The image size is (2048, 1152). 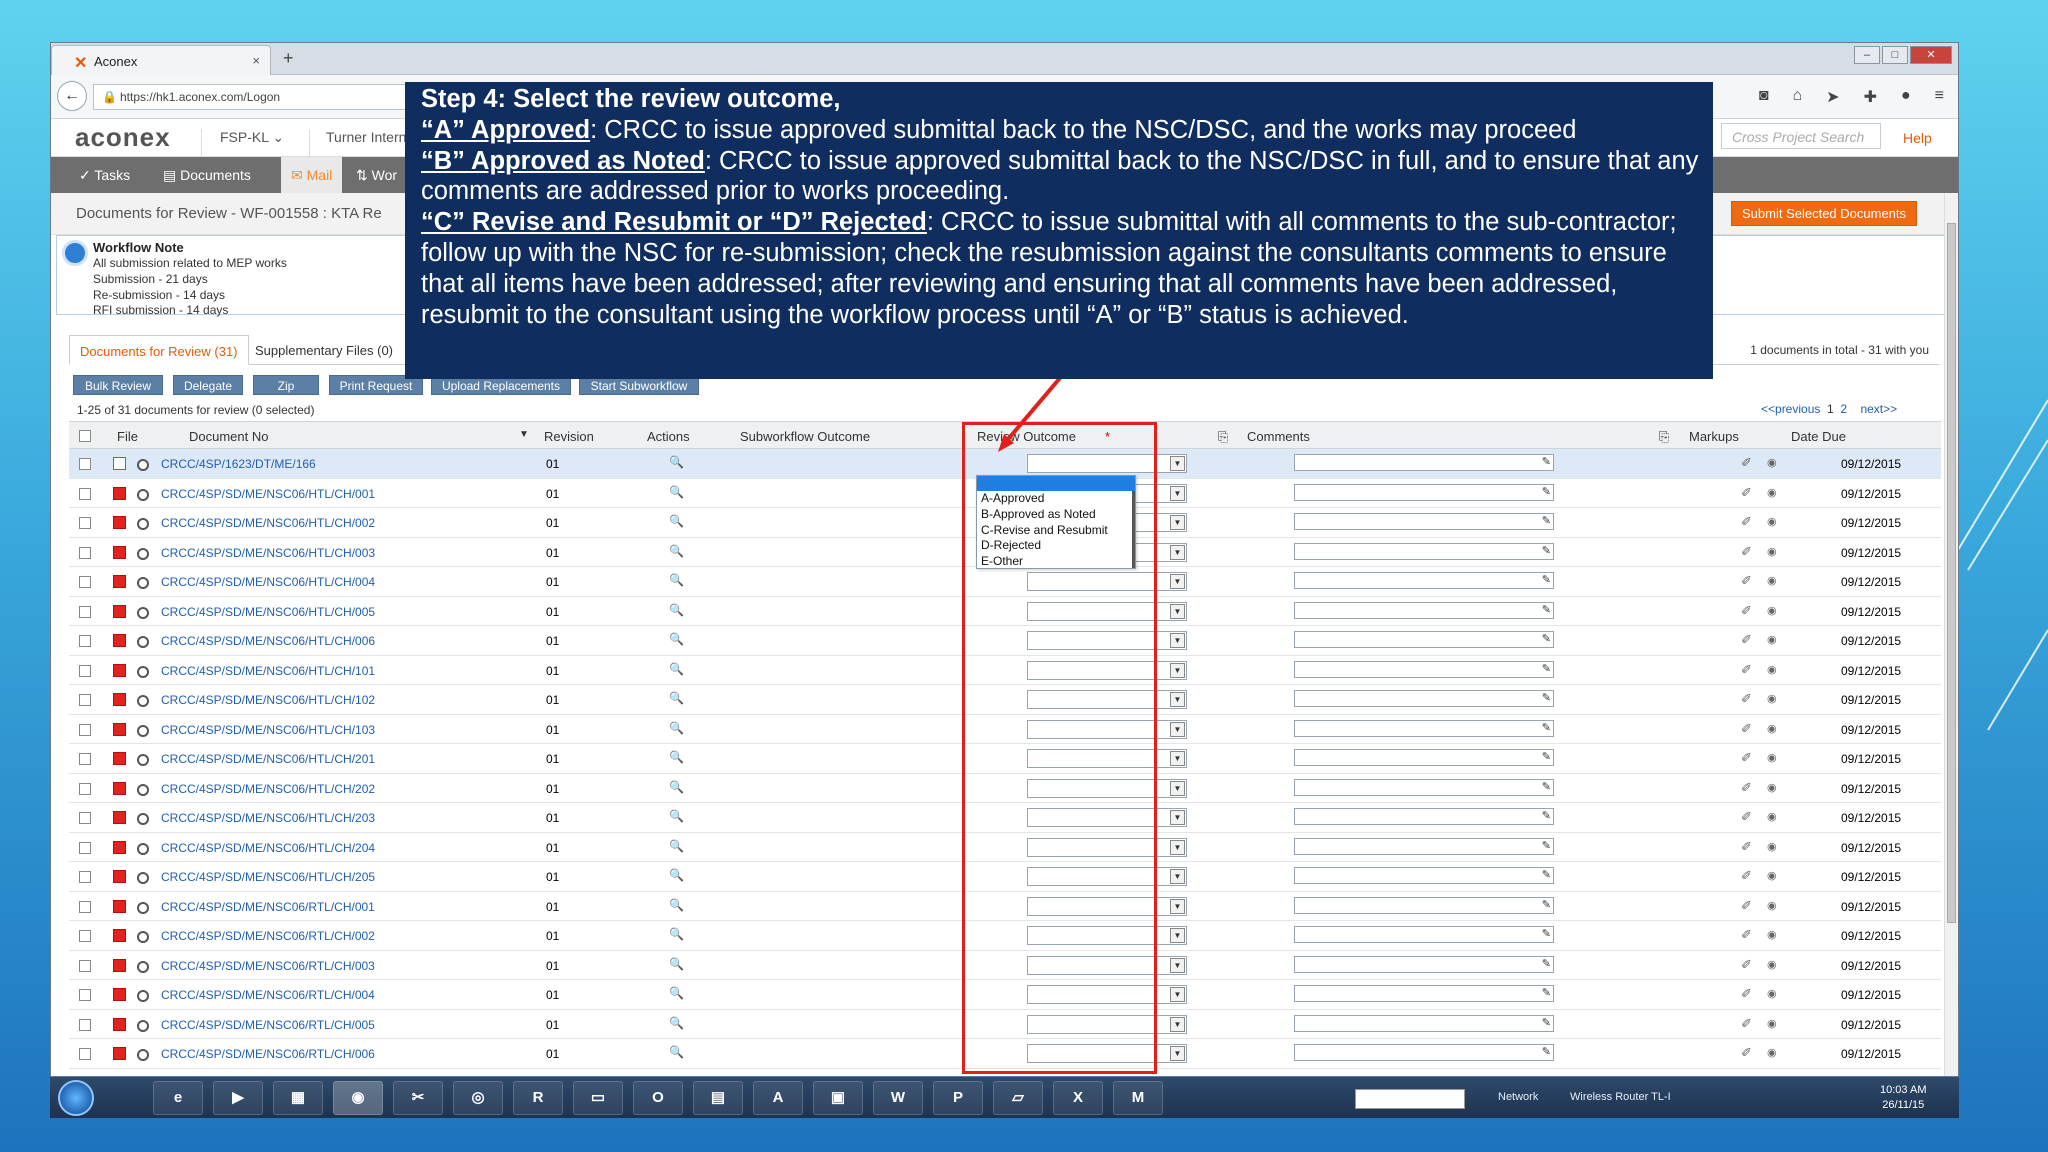 What do you see at coordinates (268, 582) in the screenshot?
I see `document-number-link: CRCC/4SP/SD/ME/NSC06/HTL/CH/004` at bounding box center [268, 582].